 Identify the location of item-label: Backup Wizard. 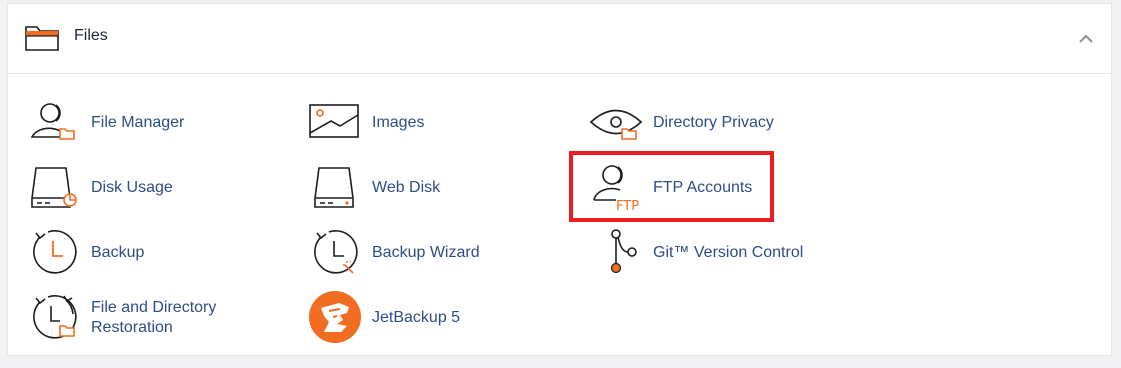
(426, 252).